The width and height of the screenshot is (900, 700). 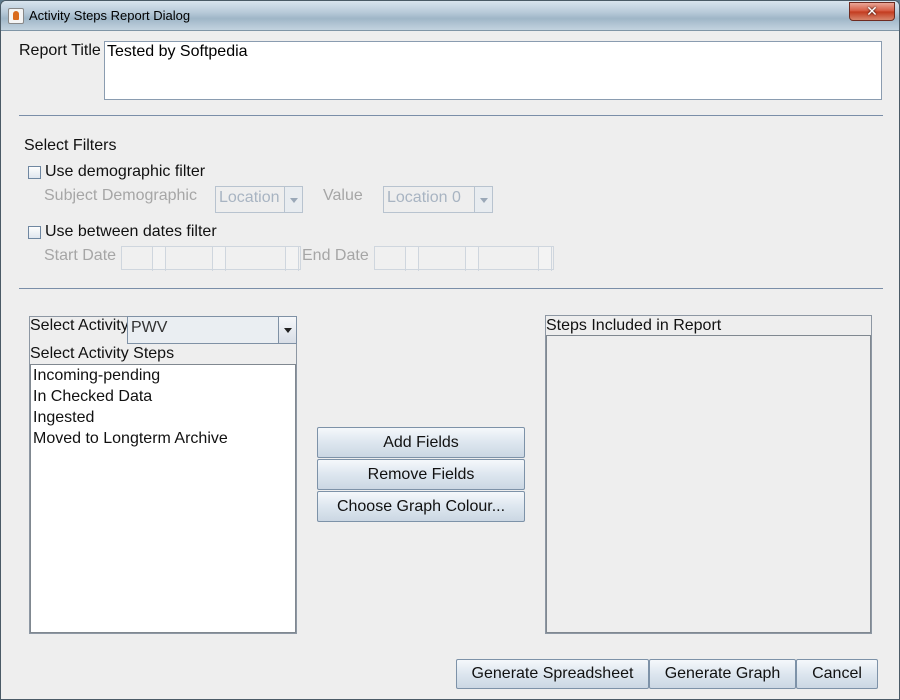 What do you see at coordinates (343, 195) in the screenshot?
I see `value-label: Value` at bounding box center [343, 195].